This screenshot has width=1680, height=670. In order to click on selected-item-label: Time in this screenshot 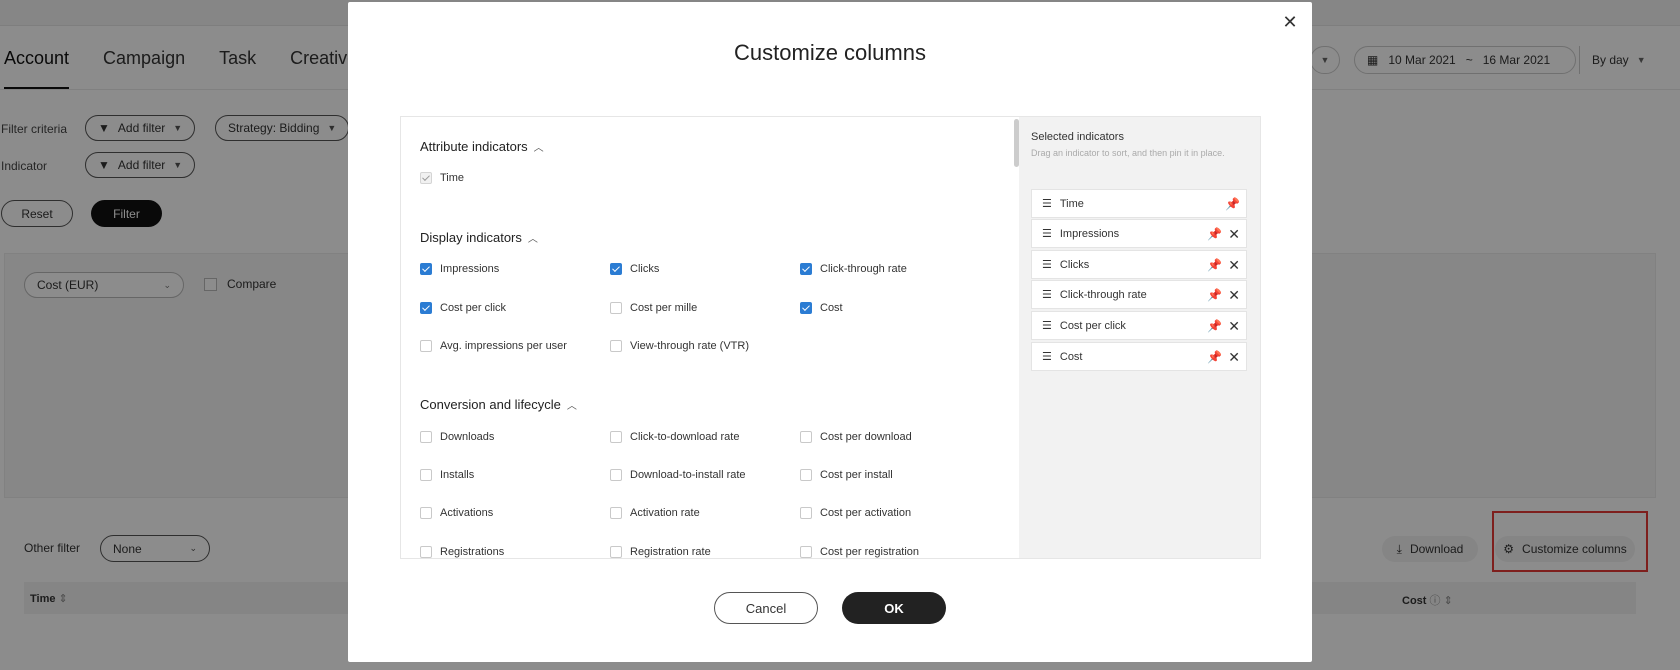, I will do `click(1071, 203)`.